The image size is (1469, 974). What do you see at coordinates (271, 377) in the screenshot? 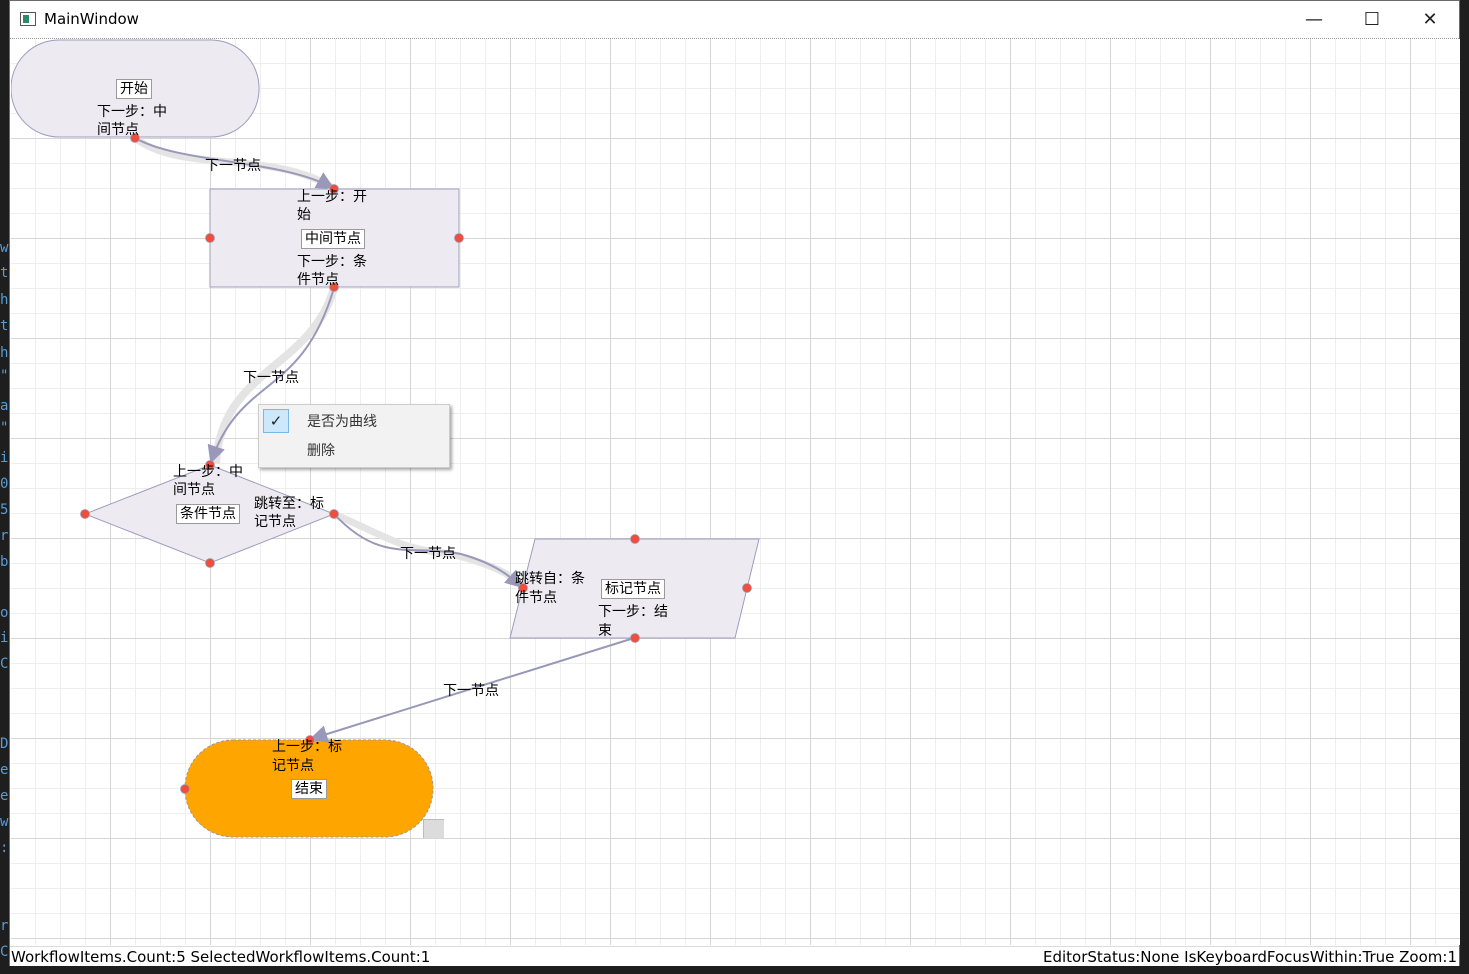
I see `edge-label-2: 下一节点` at bounding box center [271, 377].